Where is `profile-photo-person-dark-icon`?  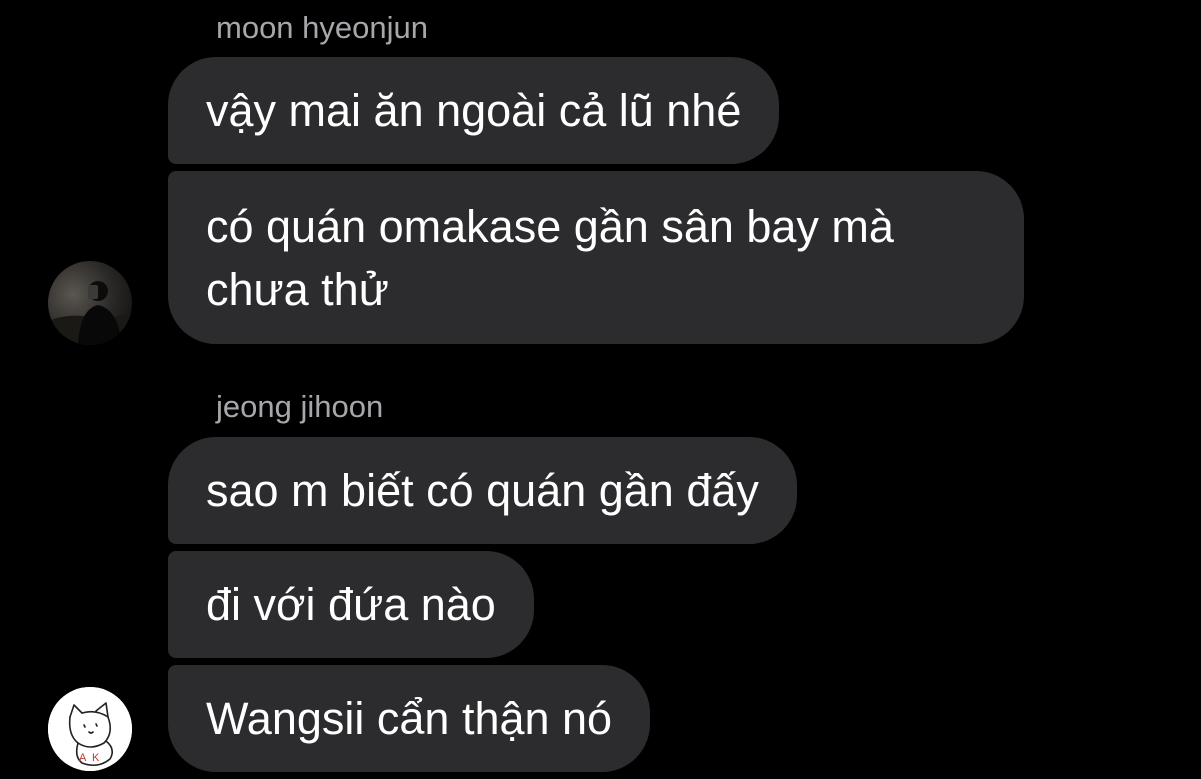 profile-photo-person-dark-icon is located at coordinates (90, 303).